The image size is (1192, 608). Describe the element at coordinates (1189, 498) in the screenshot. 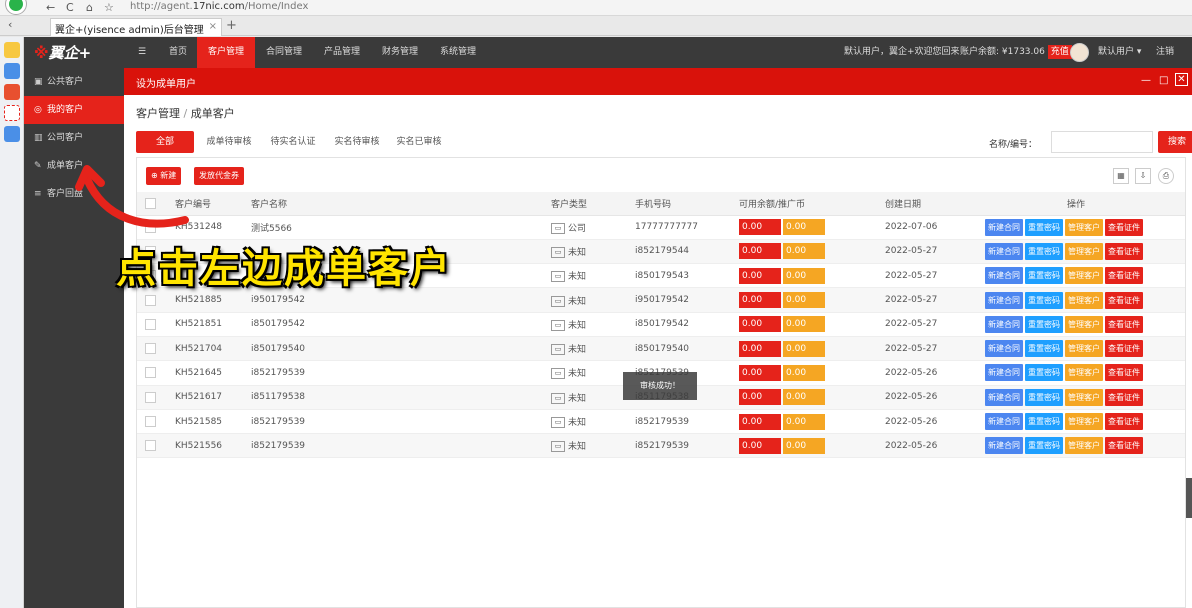

I see `scrollbar` at that location.